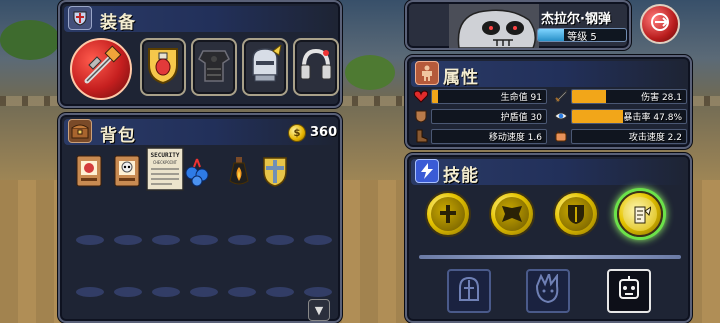 The image size is (720, 323). I want to click on hero-level-bar: 等级 5, so click(582, 35).